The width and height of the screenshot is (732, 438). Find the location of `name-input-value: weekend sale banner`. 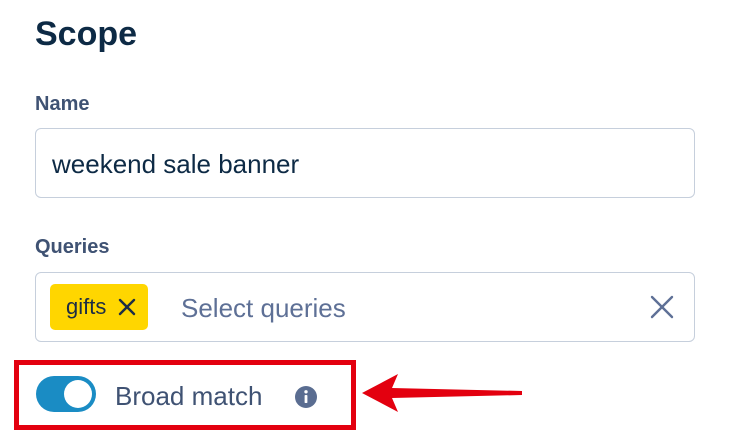

name-input-value: weekend sale banner is located at coordinates (176, 164).